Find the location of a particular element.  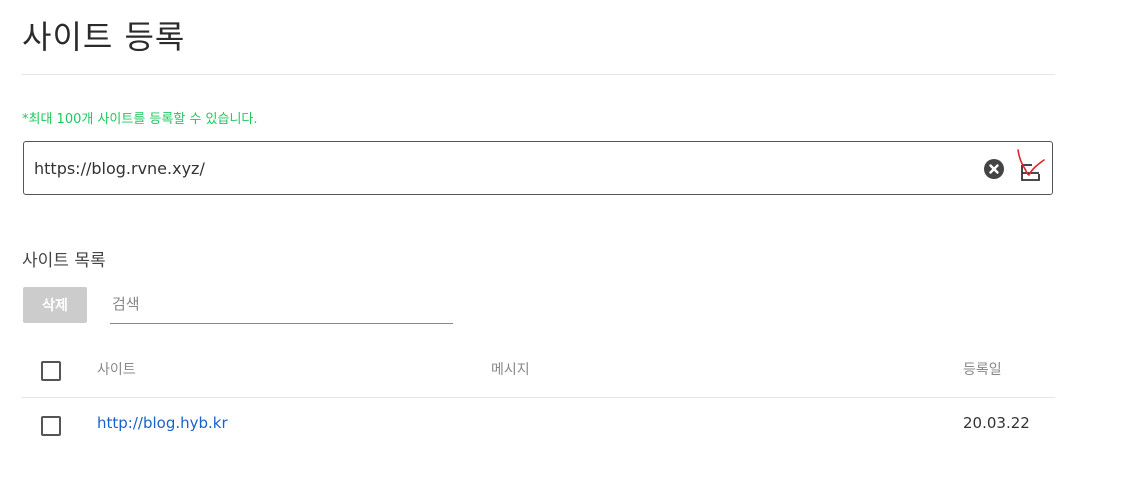

site-link: http://blog.hyb.kr is located at coordinates (162, 423).